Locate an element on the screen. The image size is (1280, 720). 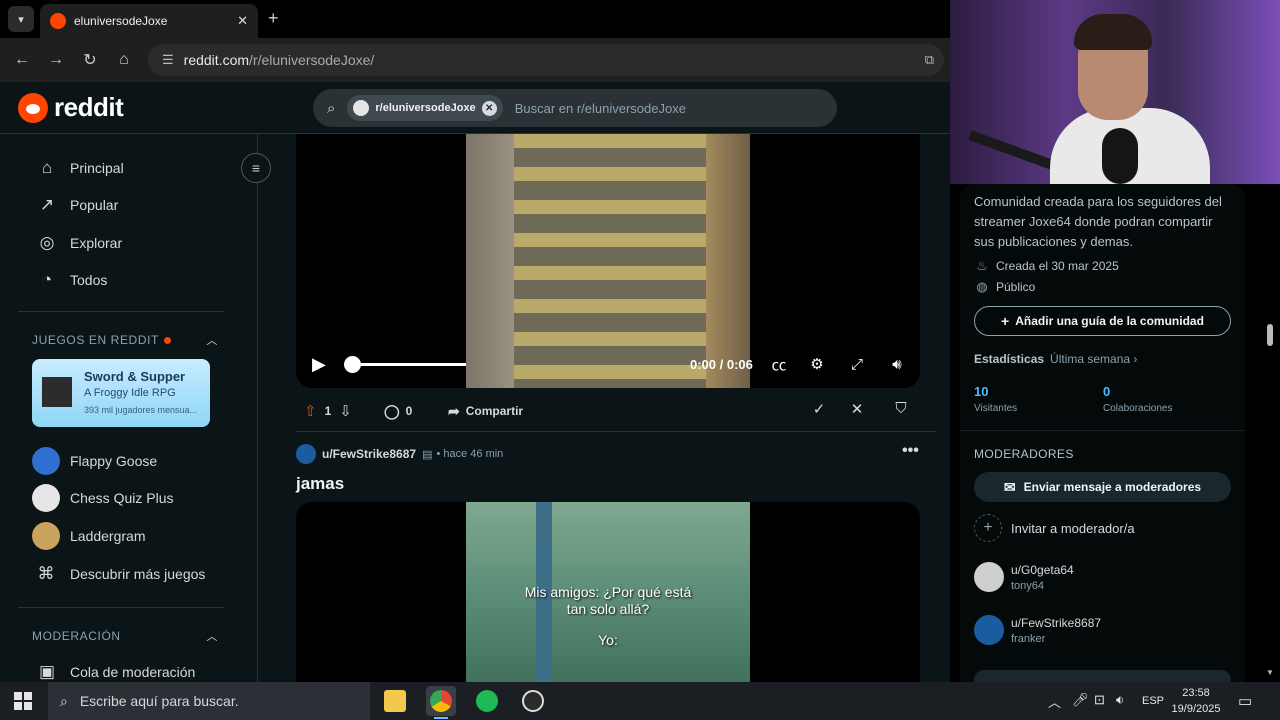
reload-icon: ↻ is located at coordinates (90, 60).